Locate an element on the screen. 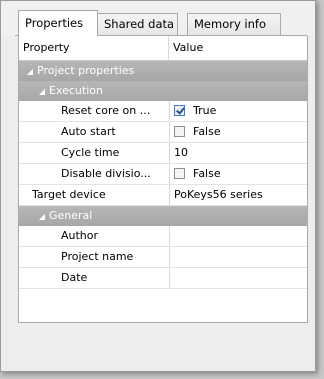 Image resolution: width=324 pixels, height=379 pixels. property-row-target-device: Target device PoKeys56 series is located at coordinates (163, 195).